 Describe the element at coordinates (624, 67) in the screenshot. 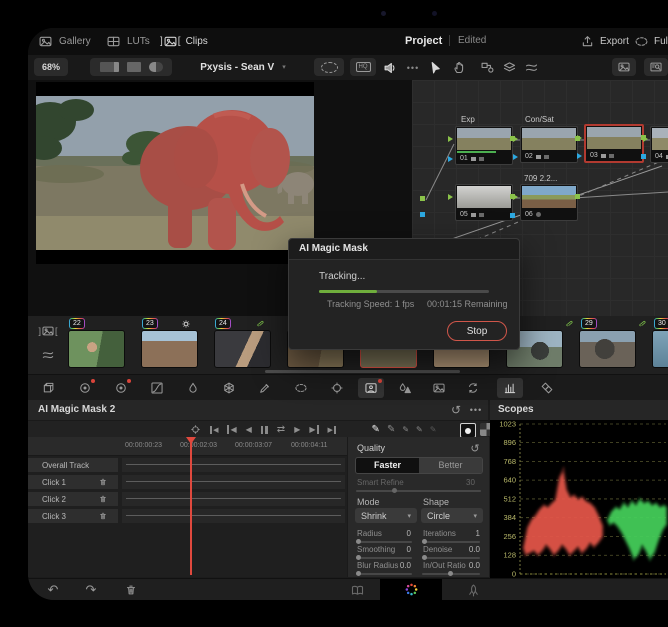

I see `lightbox-button` at that location.